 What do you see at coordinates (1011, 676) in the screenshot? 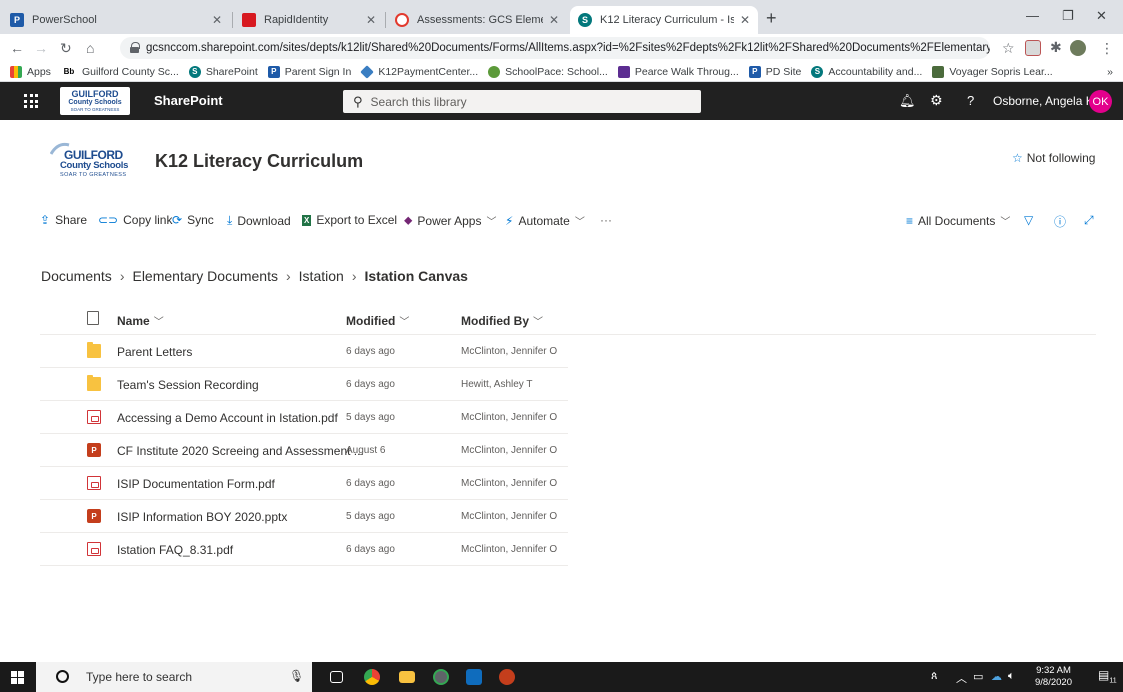
I see `volume-icon: 🔈︎` at bounding box center [1011, 676].